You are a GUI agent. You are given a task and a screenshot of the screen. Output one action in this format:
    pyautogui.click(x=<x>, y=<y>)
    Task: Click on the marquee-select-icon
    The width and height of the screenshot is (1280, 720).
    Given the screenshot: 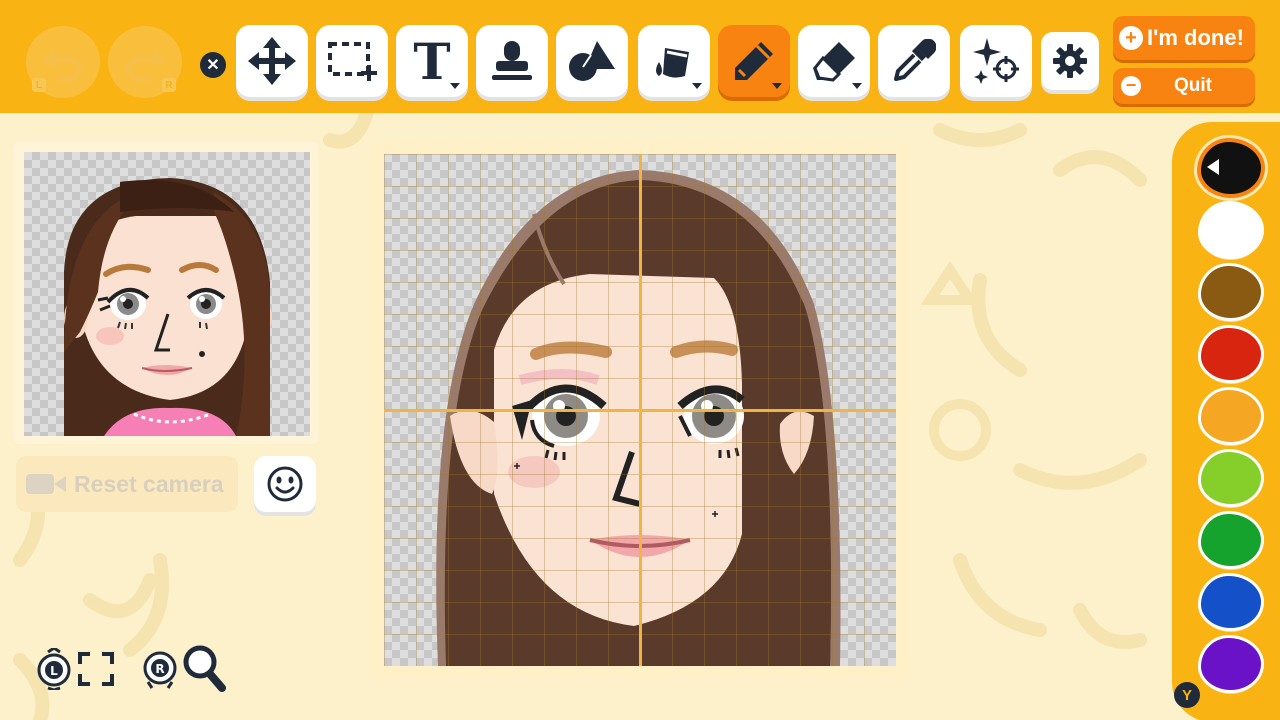 What is the action you would take?
    pyautogui.click(x=352, y=61)
    